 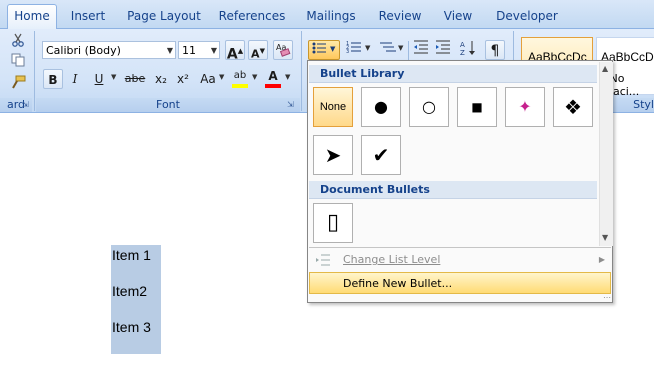 What do you see at coordinates (168, 105) in the screenshot?
I see `font-group-label: Font` at bounding box center [168, 105].